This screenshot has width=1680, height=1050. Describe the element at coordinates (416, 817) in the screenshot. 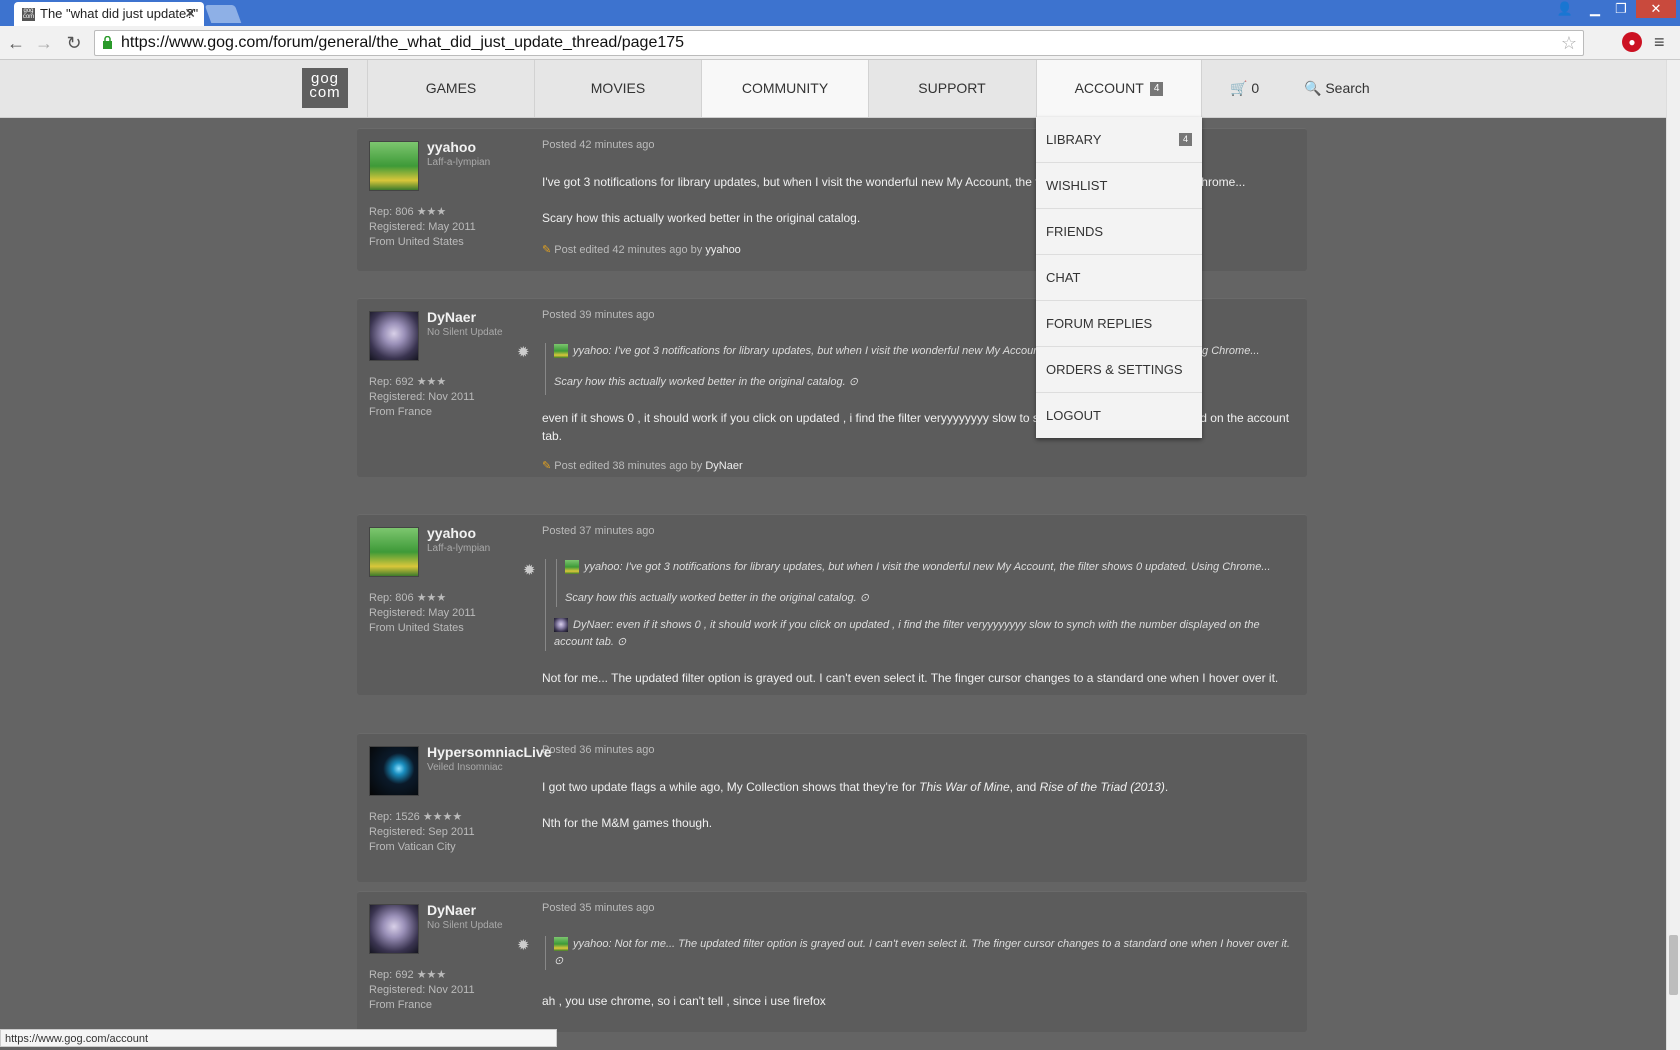

I see `user-rep: Rep: 1526 ★★★★` at that location.